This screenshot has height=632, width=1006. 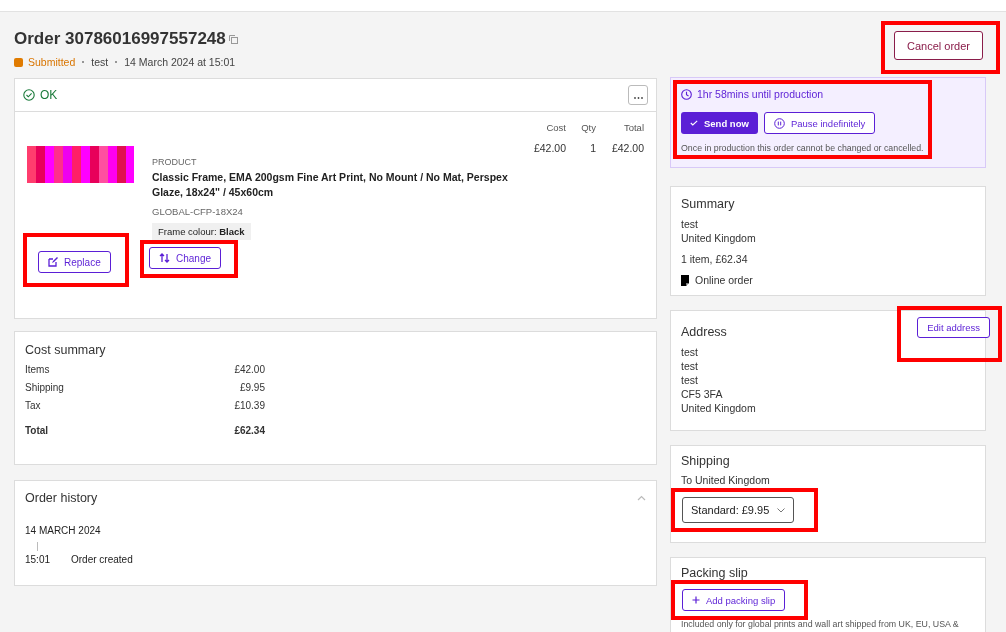 What do you see at coordinates (102, 559) in the screenshot?
I see `event-description: Order created` at bounding box center [102, 559].